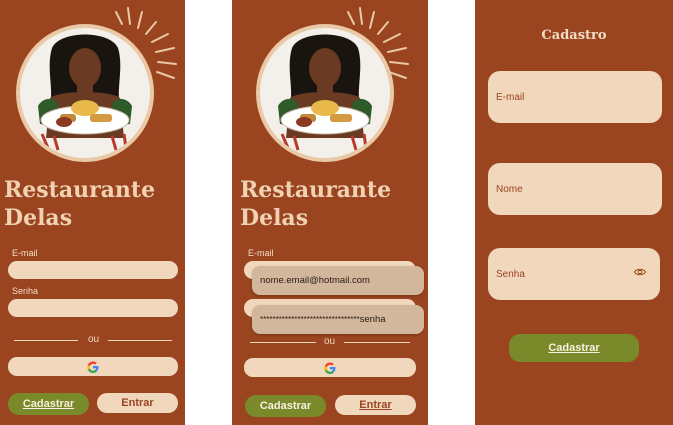  What do you see at coordinates (372, 319) in the screenshot?
I see `password-suggestion-label: senha` at bounding box center [372, 319].